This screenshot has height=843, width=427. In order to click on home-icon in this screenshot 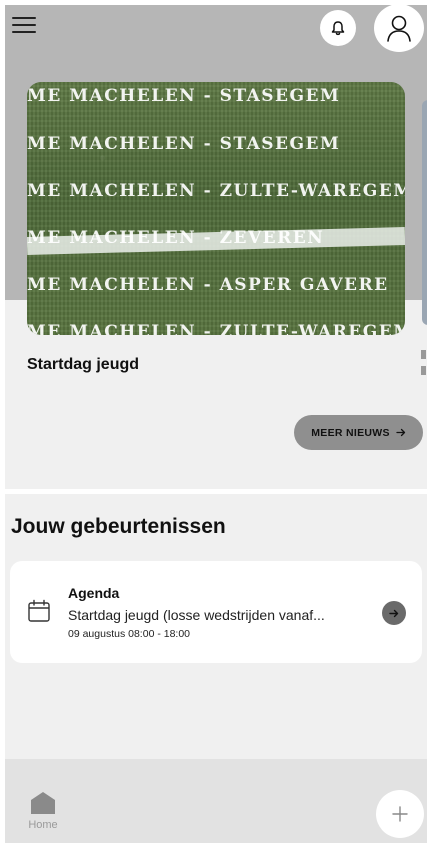, I will do `click(43, 803)`.